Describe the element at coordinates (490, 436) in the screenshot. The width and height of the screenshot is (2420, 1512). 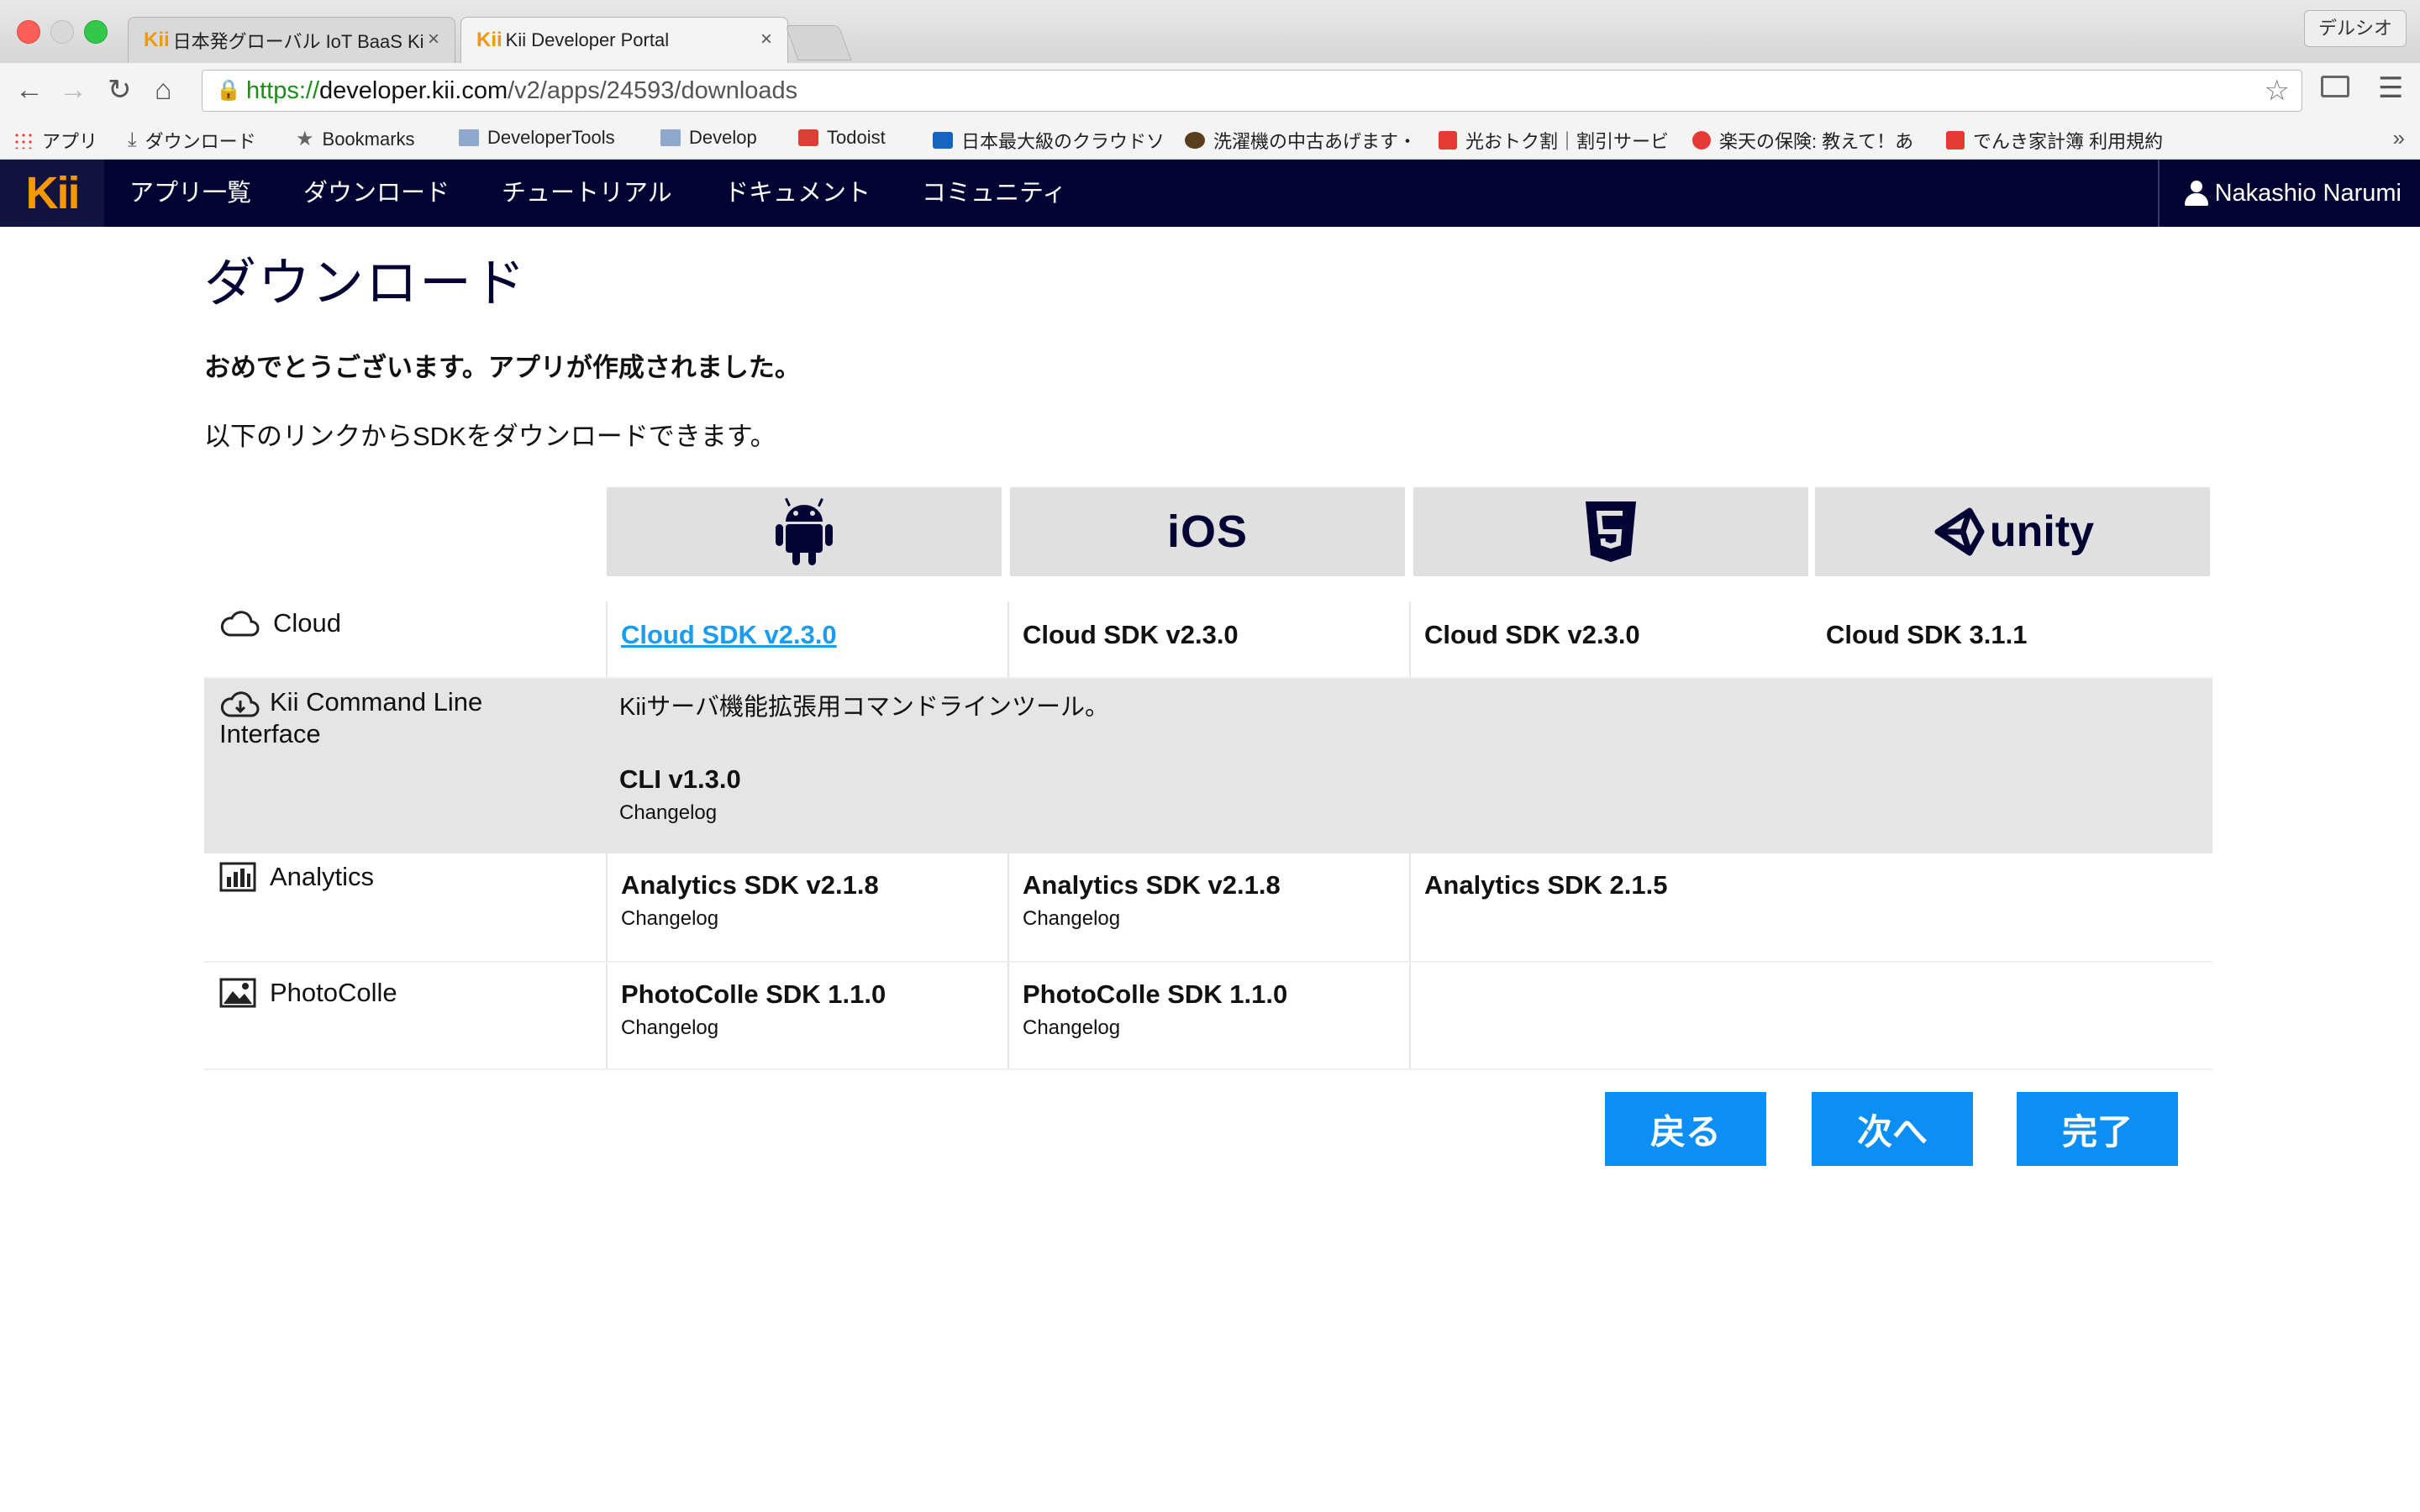
I see `download-instructions: 以下のリンクからSDKをダウンロードできます。` at that location.